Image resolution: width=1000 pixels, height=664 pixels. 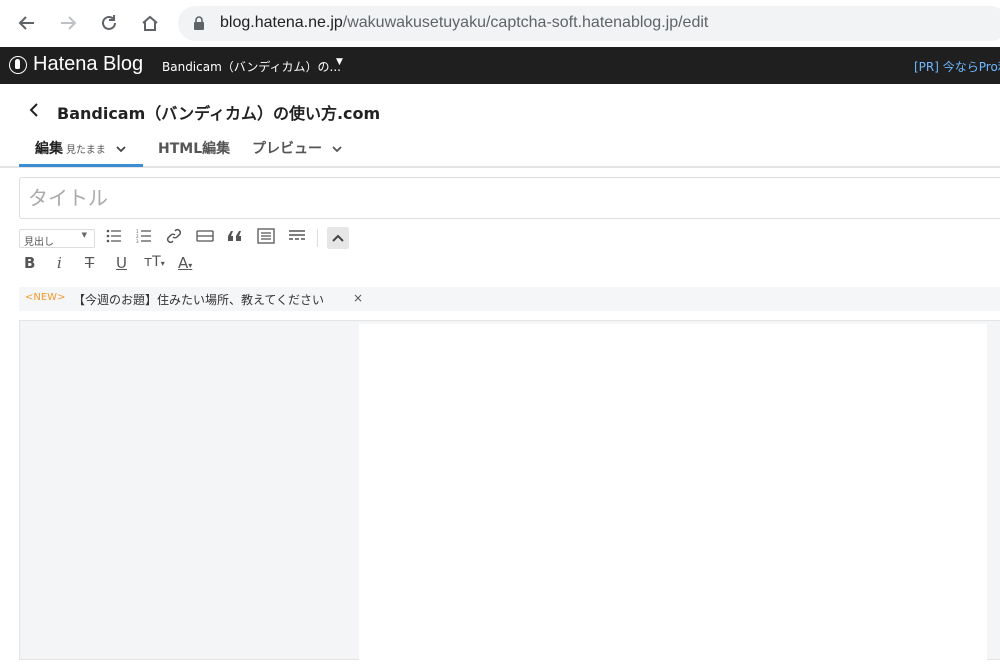 What do you see at coordinates (205, 236) in the screenshot?
I see `horizontal-rule-icon` at bounding box center [205, 236].